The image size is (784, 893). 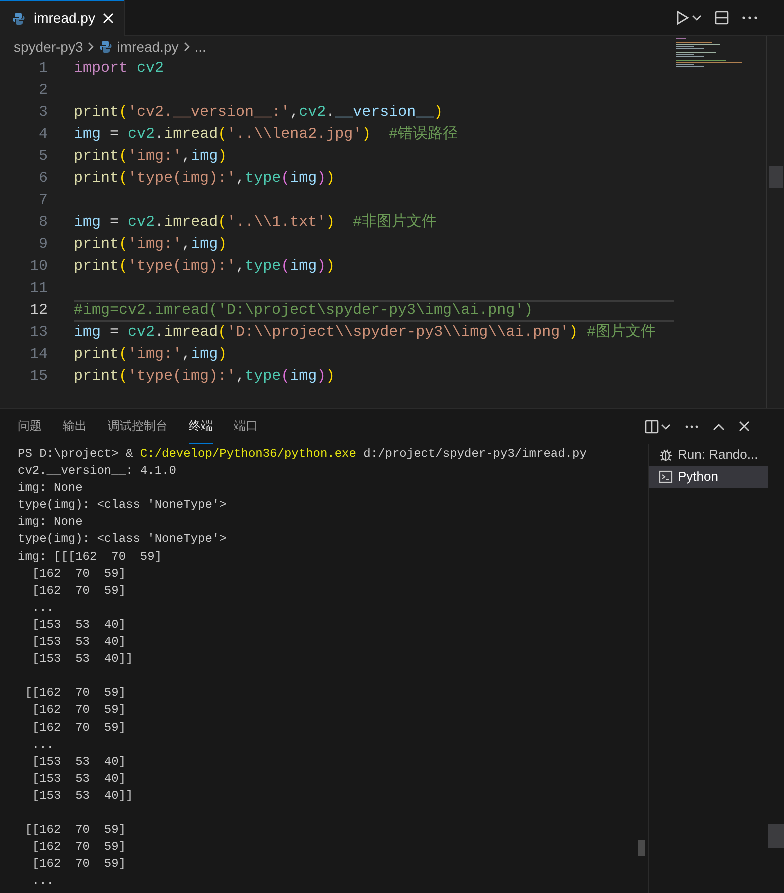 What do you see at coordinates (138, 426) in the screenshot?
I see `panel-tab: 调试控制台` at bounding box center [138, 426].